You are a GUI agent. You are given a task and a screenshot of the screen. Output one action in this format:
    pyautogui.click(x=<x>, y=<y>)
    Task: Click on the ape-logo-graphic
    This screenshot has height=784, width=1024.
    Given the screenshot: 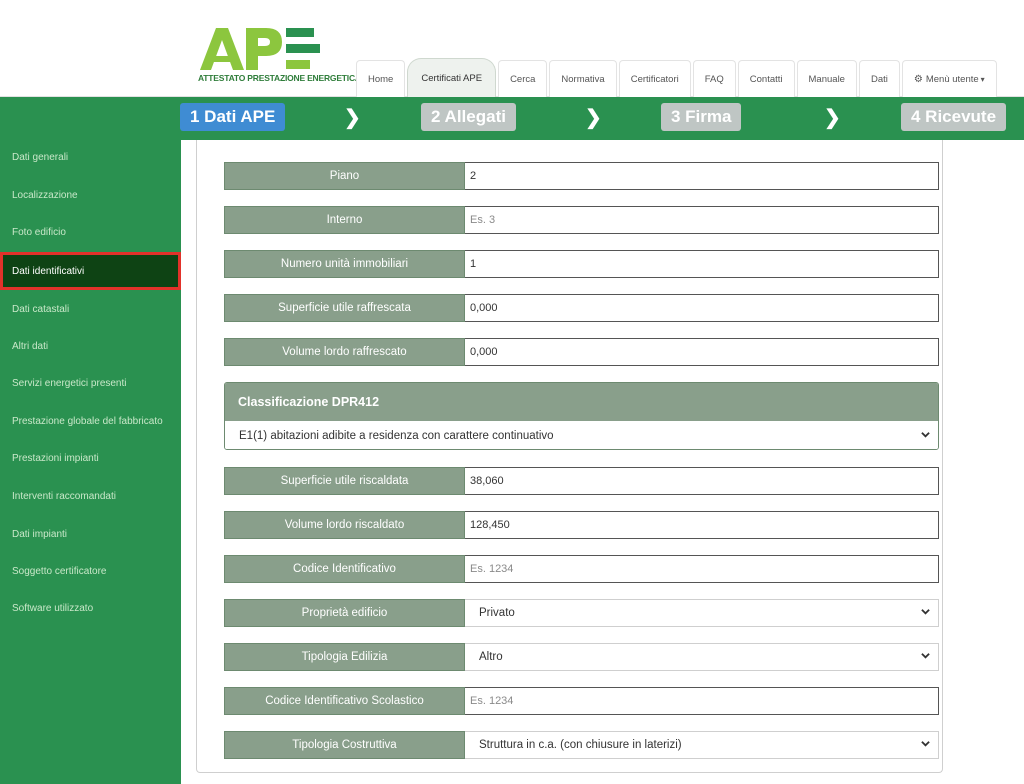 What is the action you would take?
    pyautogui.click(x=260, y=49)
    